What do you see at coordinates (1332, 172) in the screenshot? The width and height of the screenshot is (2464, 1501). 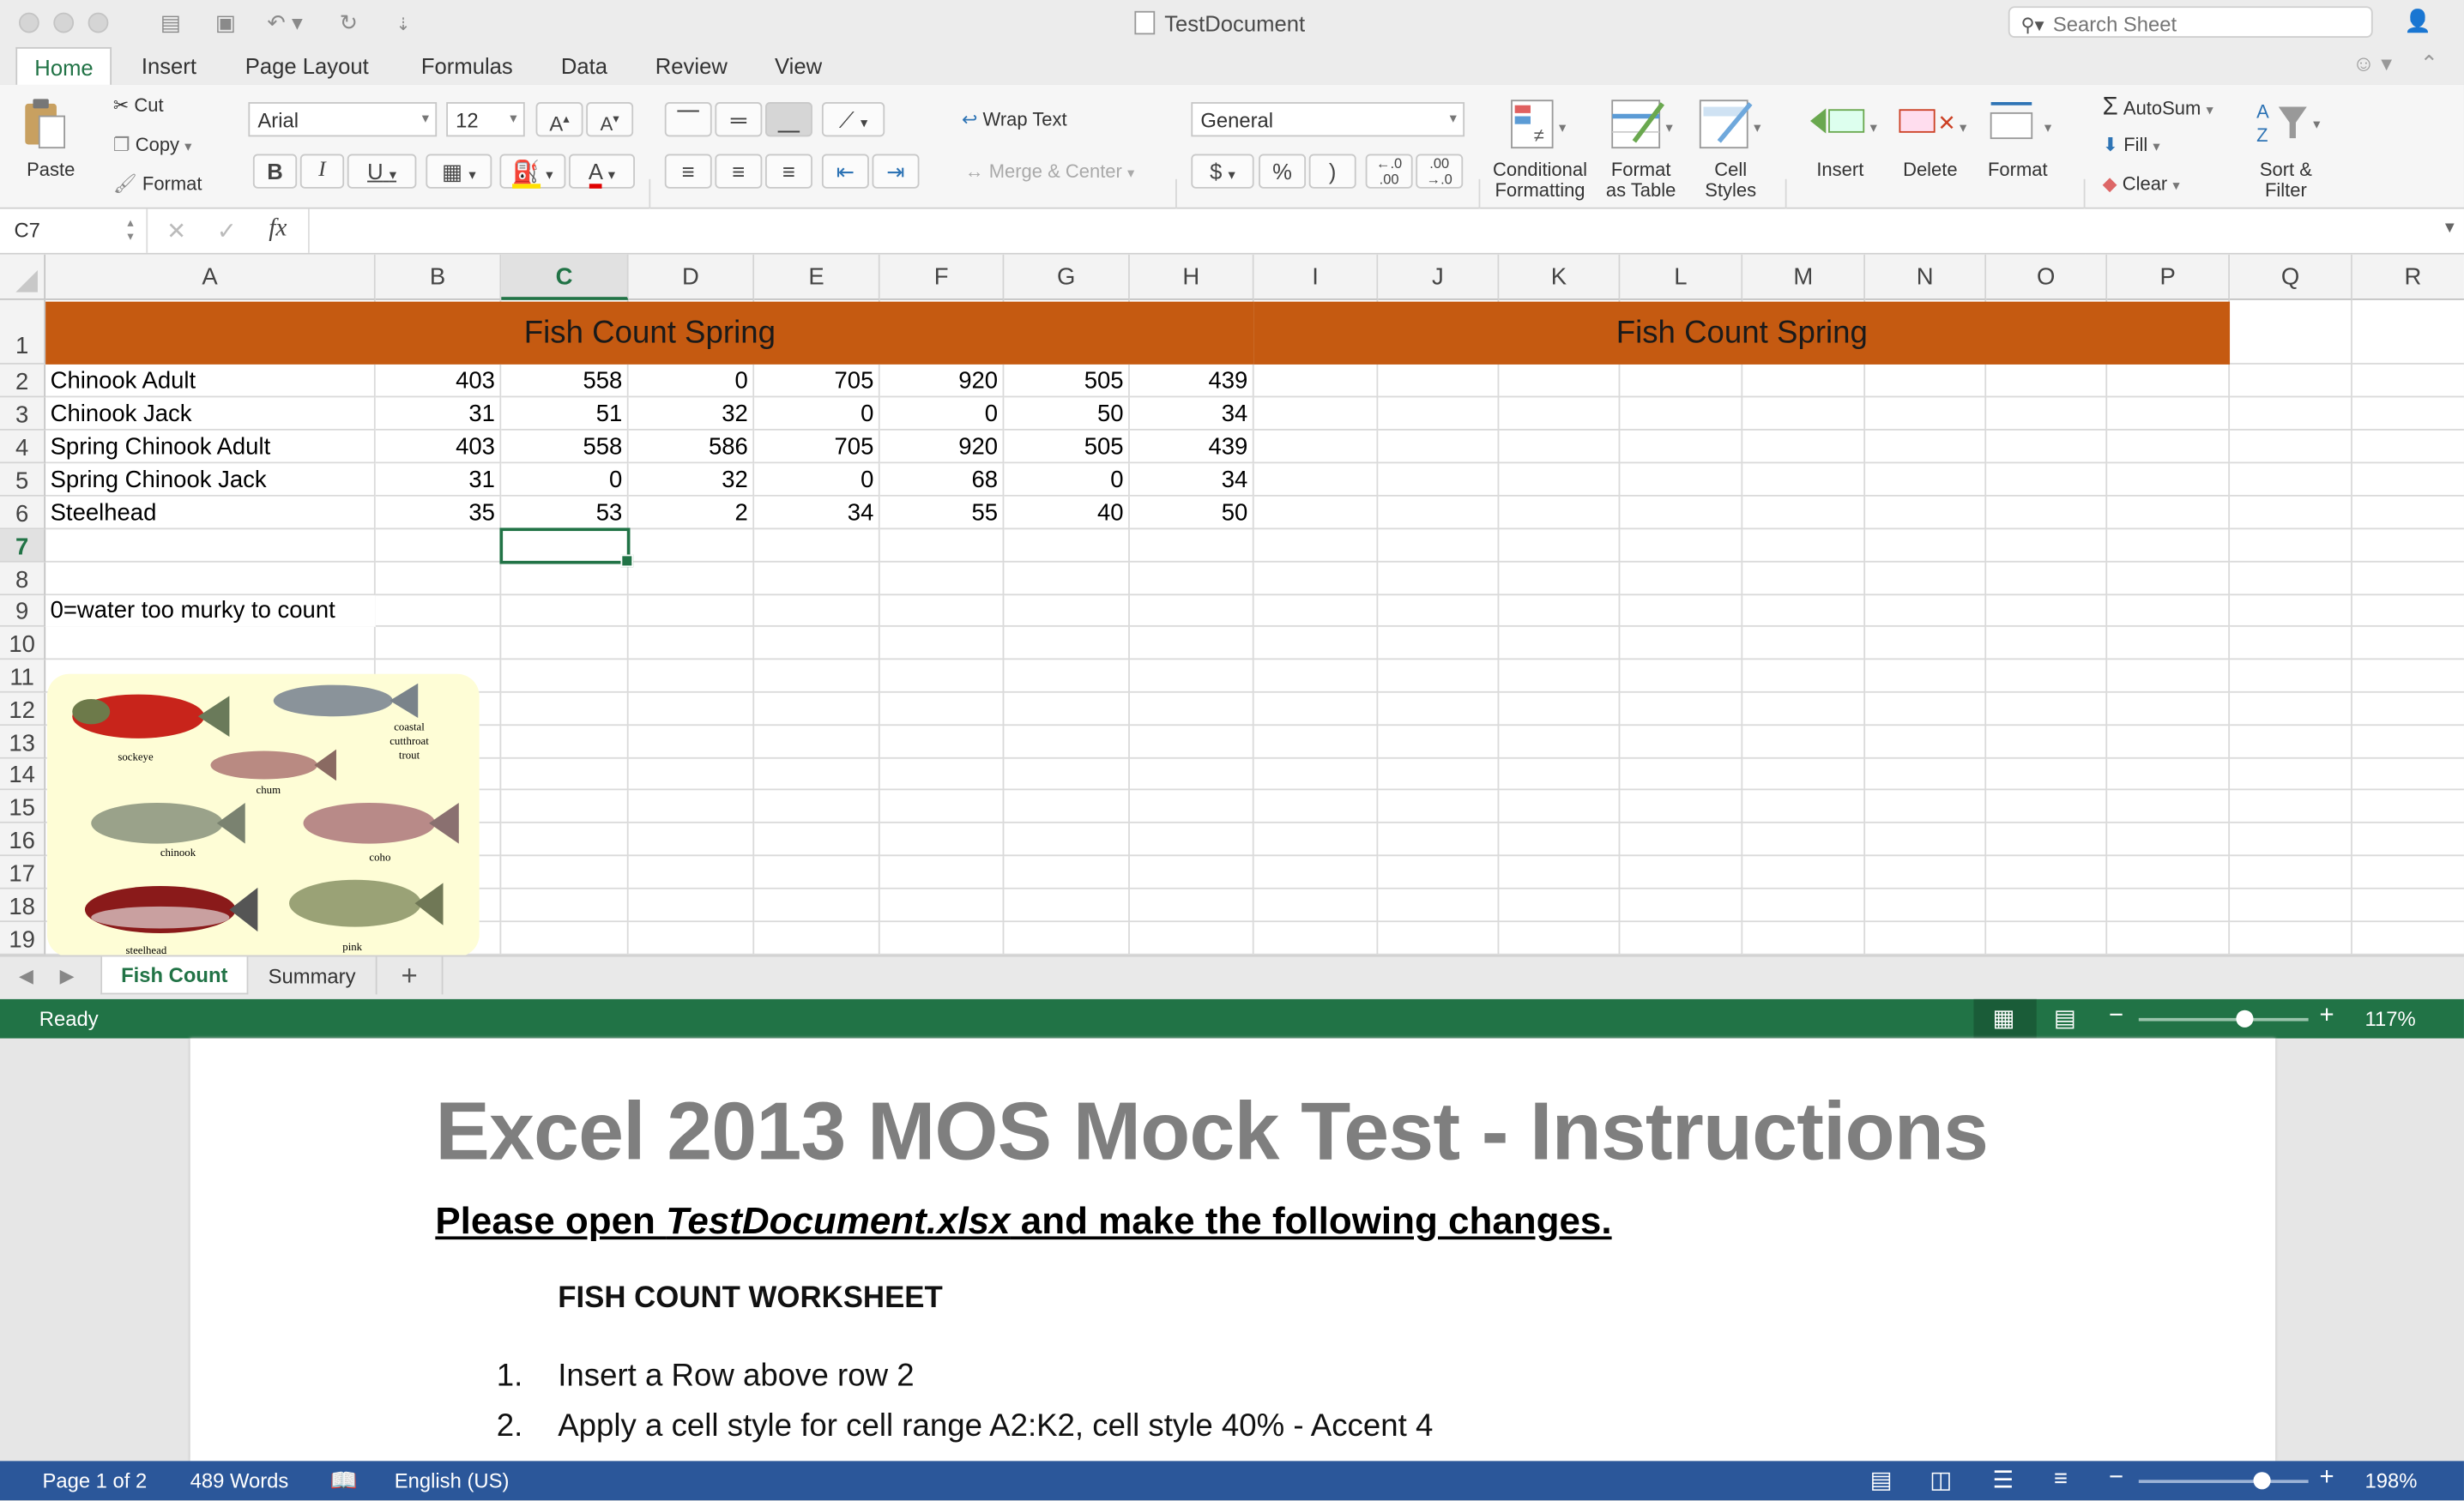 I see `comma-style-button: )` at bounding box center [1332, 172].